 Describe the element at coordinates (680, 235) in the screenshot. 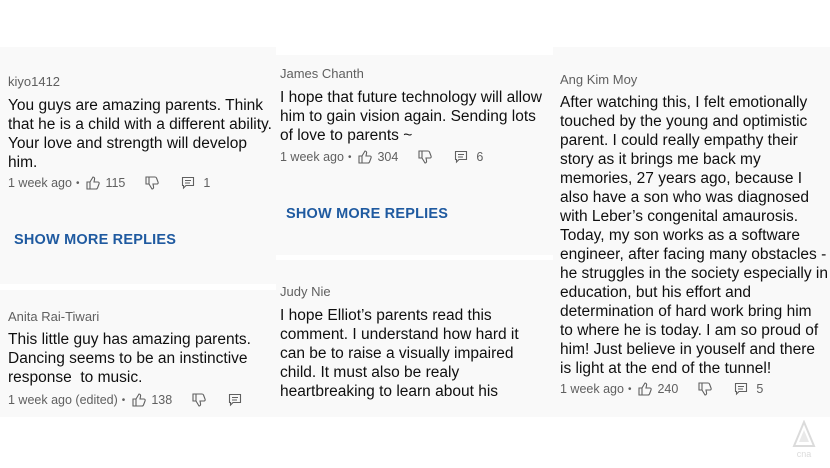

I see `comment-line: Today, my son works as a software` at that location.